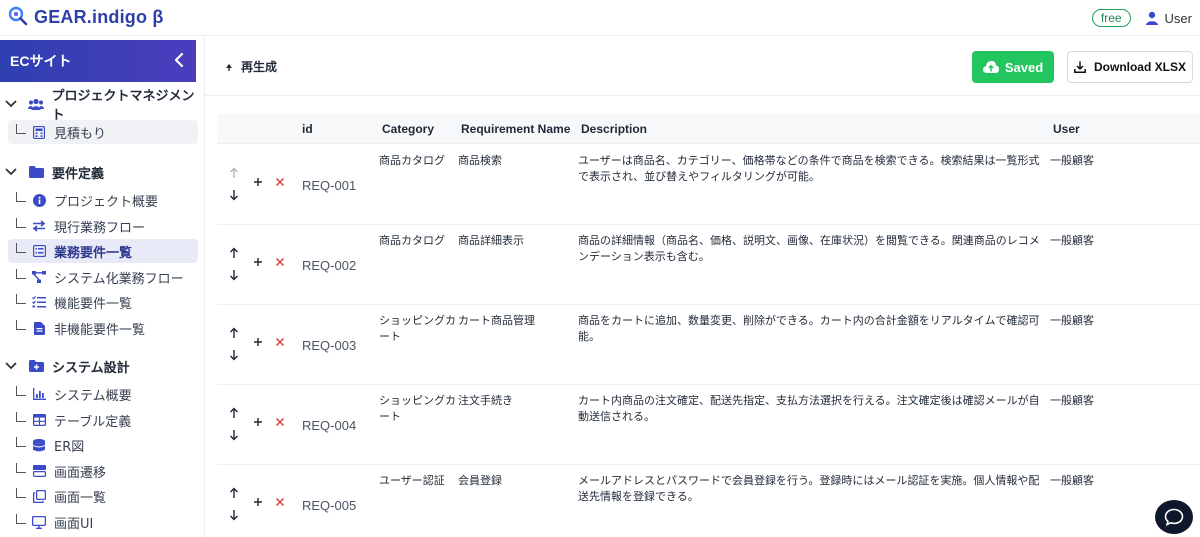  What do you see at coordinates (103, 200) in the screenshot?
I see `sidebar-item-project-overview: プロジェクト概要` at bounding box center [103, 200].